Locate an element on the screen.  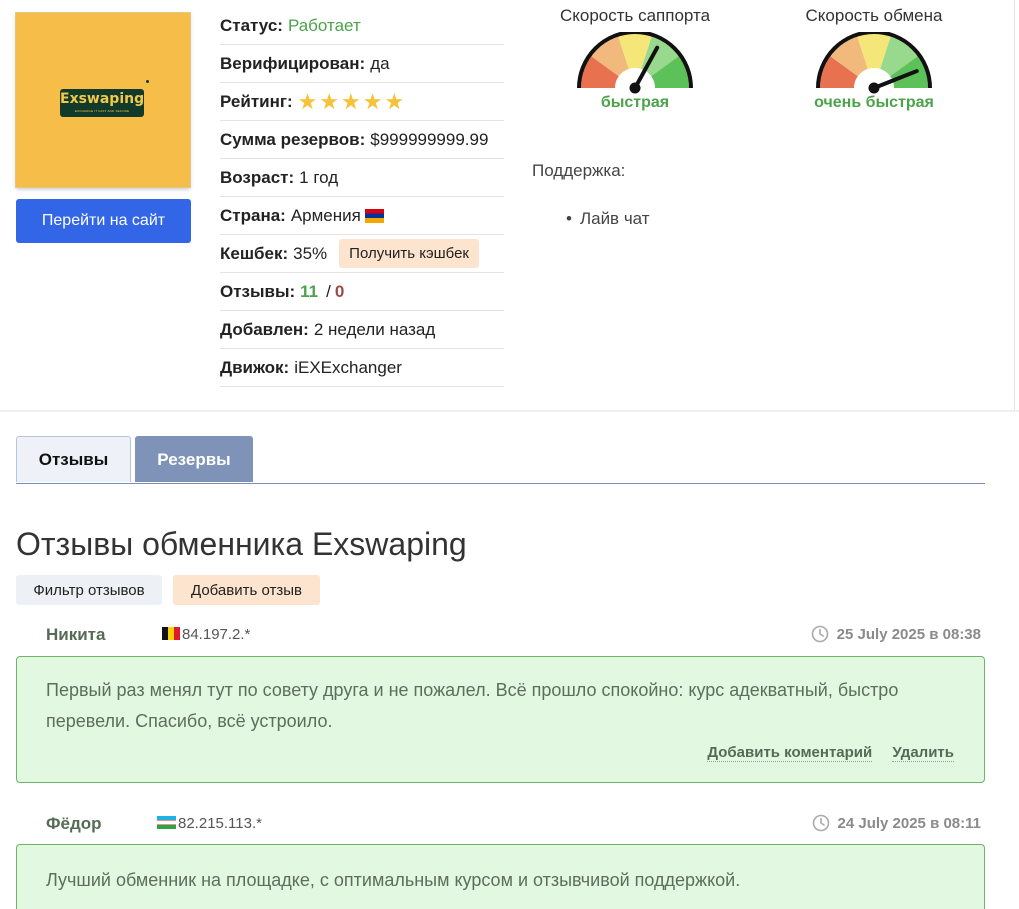
logo-badge: Exswaping EXCHANGE IT FAST AND SECURE is located at coordinates (102, 103).